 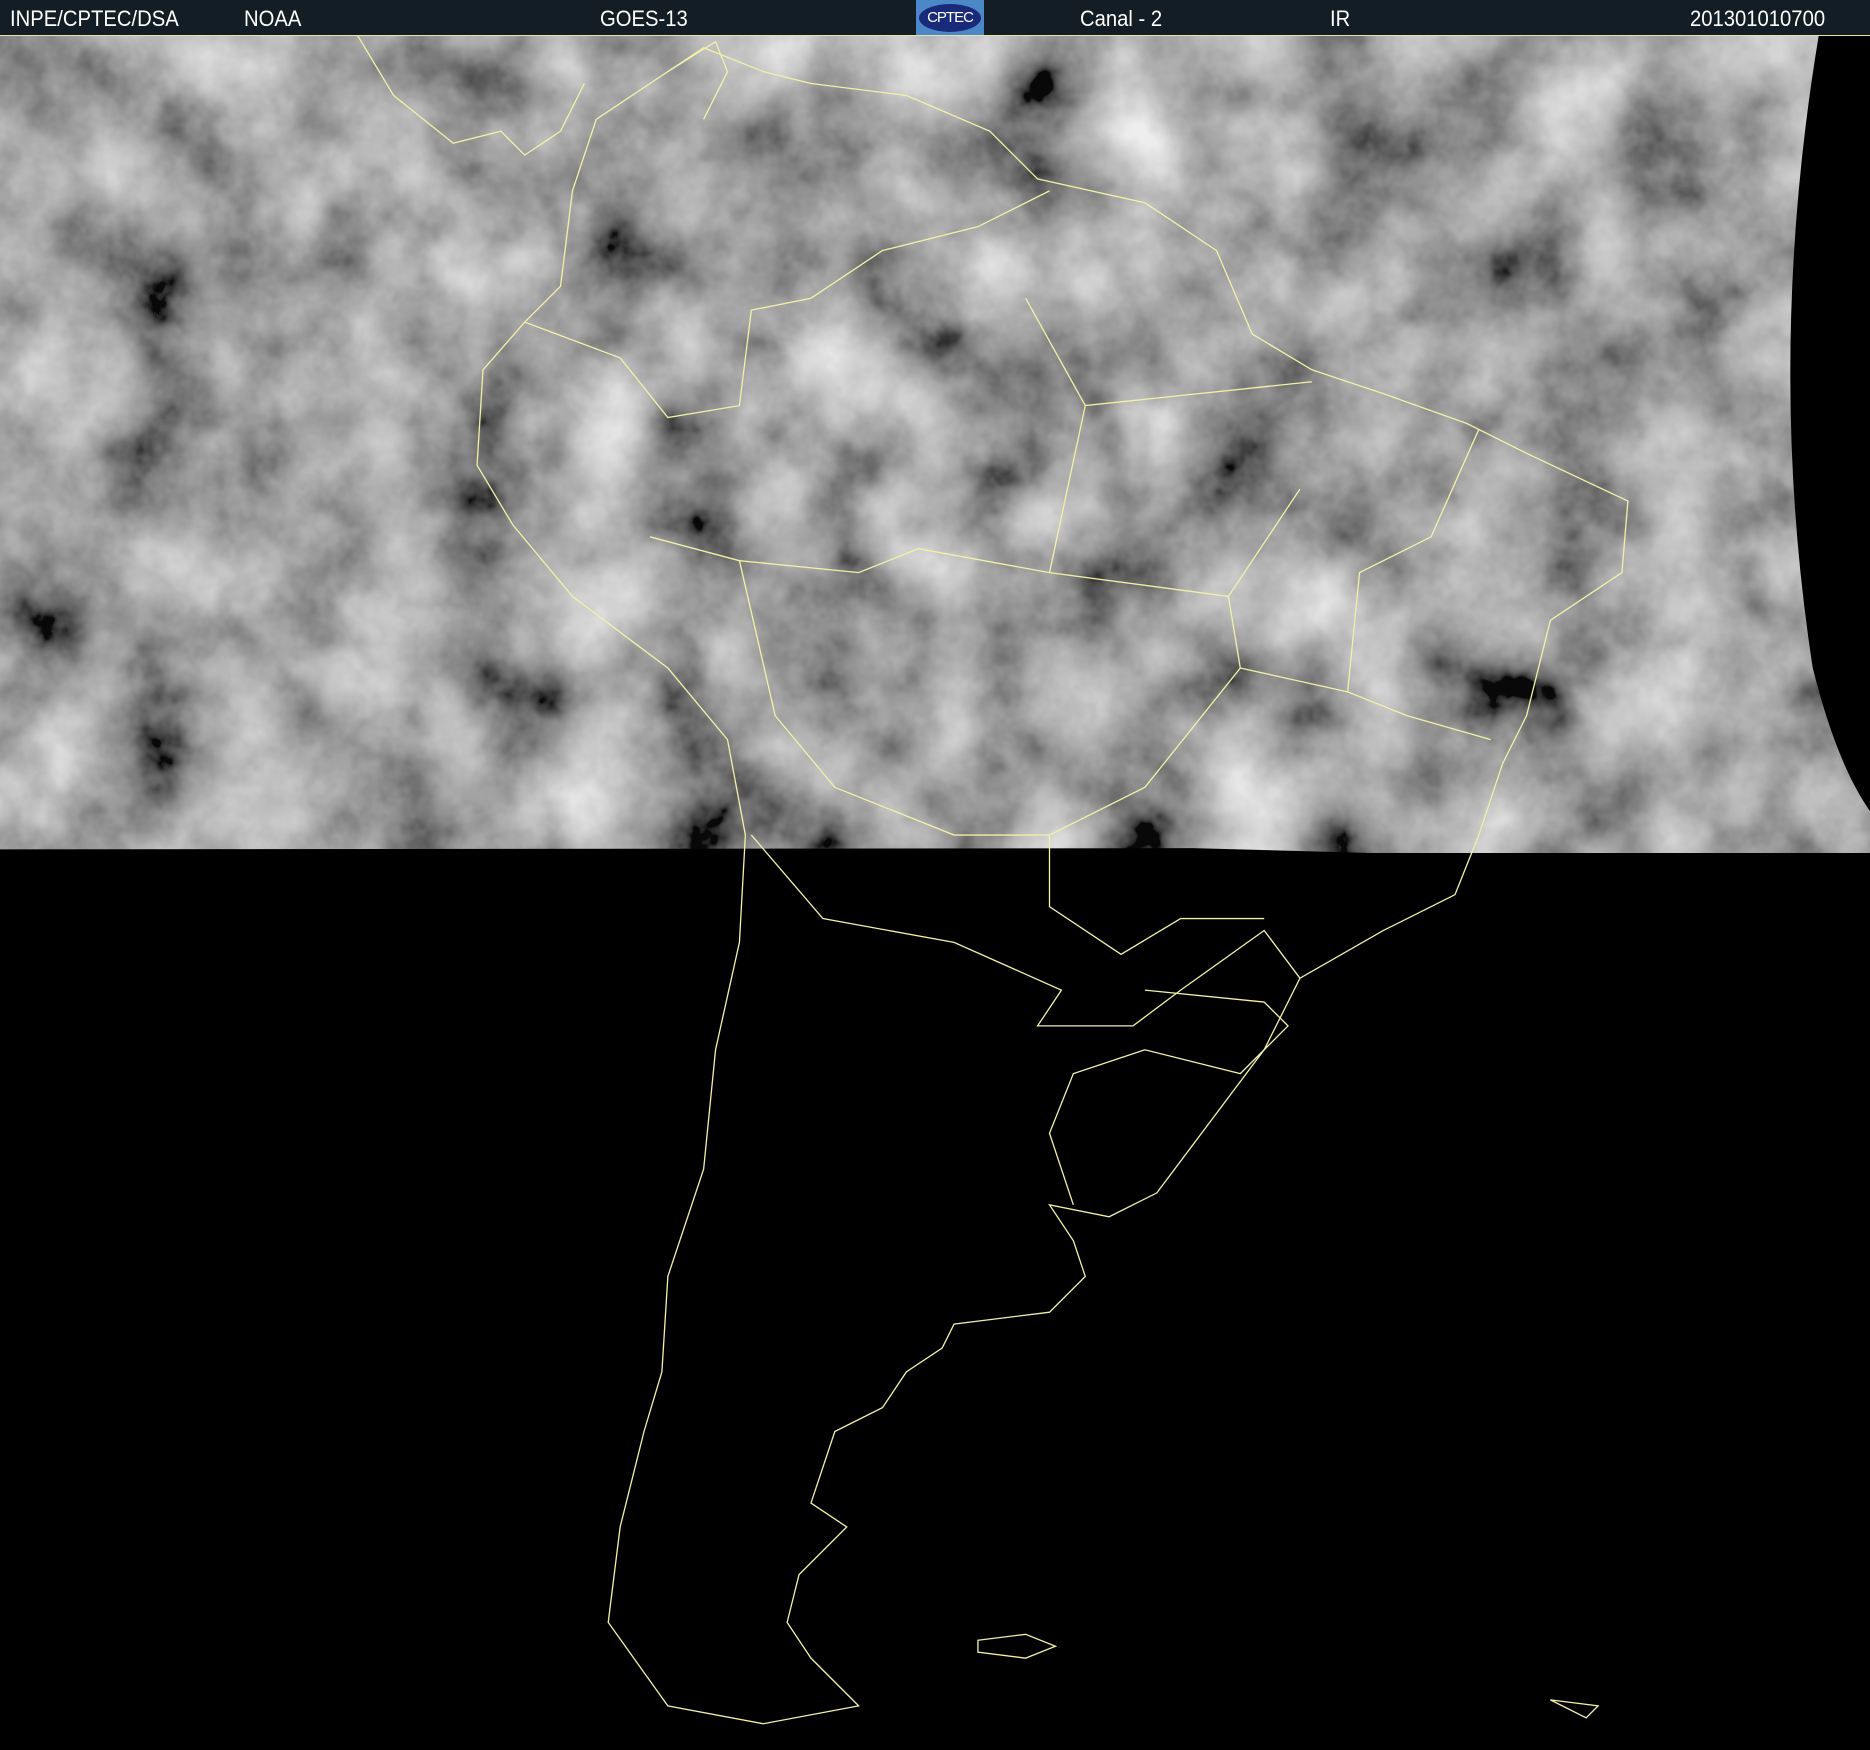 I want to click on logo-text: CPTEC, so click(x=950, y=17).